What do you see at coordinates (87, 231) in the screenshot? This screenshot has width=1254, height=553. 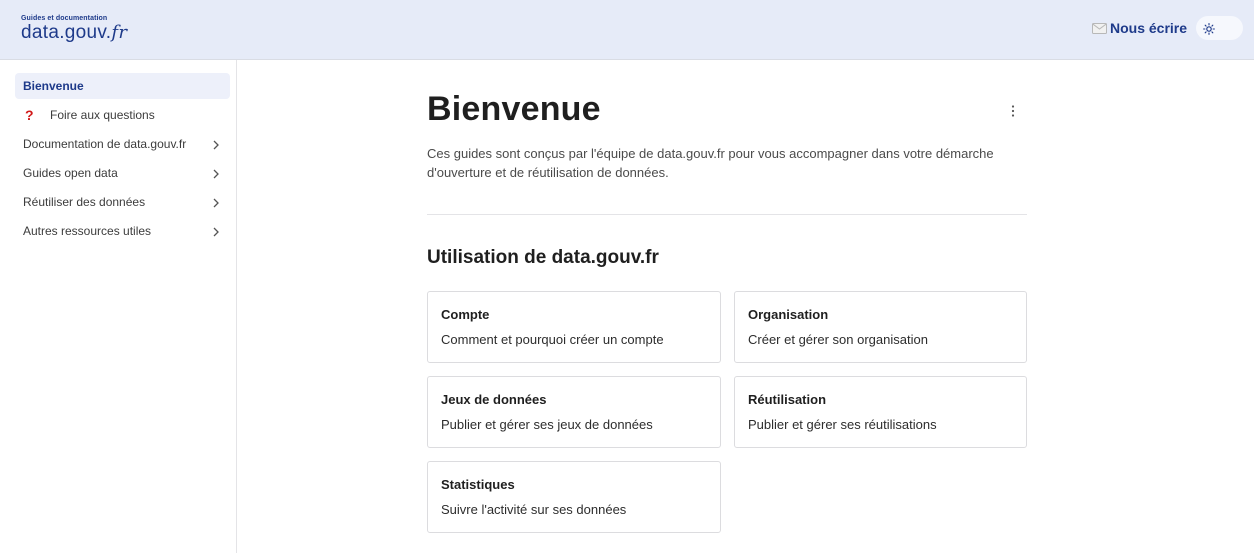 I see `sidebar-item-label: Autres ressources utiles` at bounding box center [87, 231].